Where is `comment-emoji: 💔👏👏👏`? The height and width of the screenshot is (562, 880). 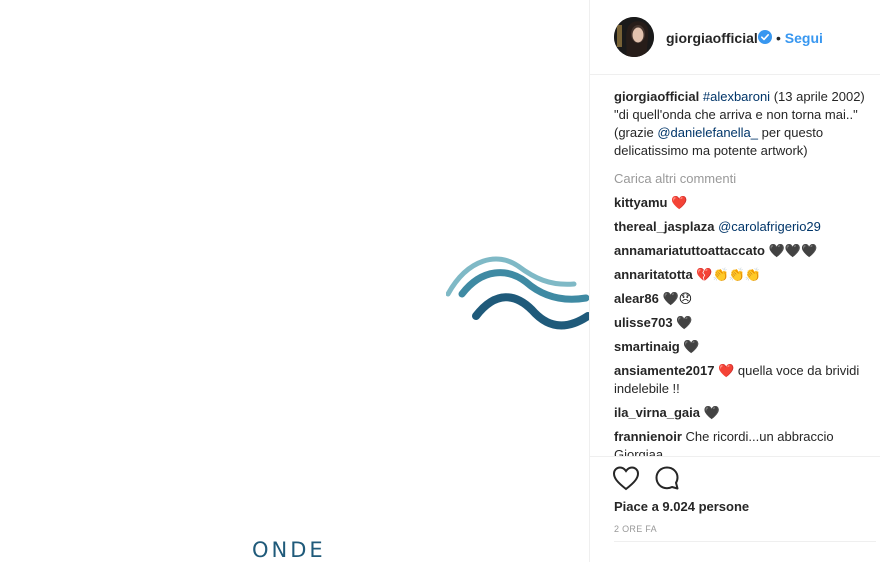 comment-emoji: 💔👏👏👏 is located at coordinates (729, 274).